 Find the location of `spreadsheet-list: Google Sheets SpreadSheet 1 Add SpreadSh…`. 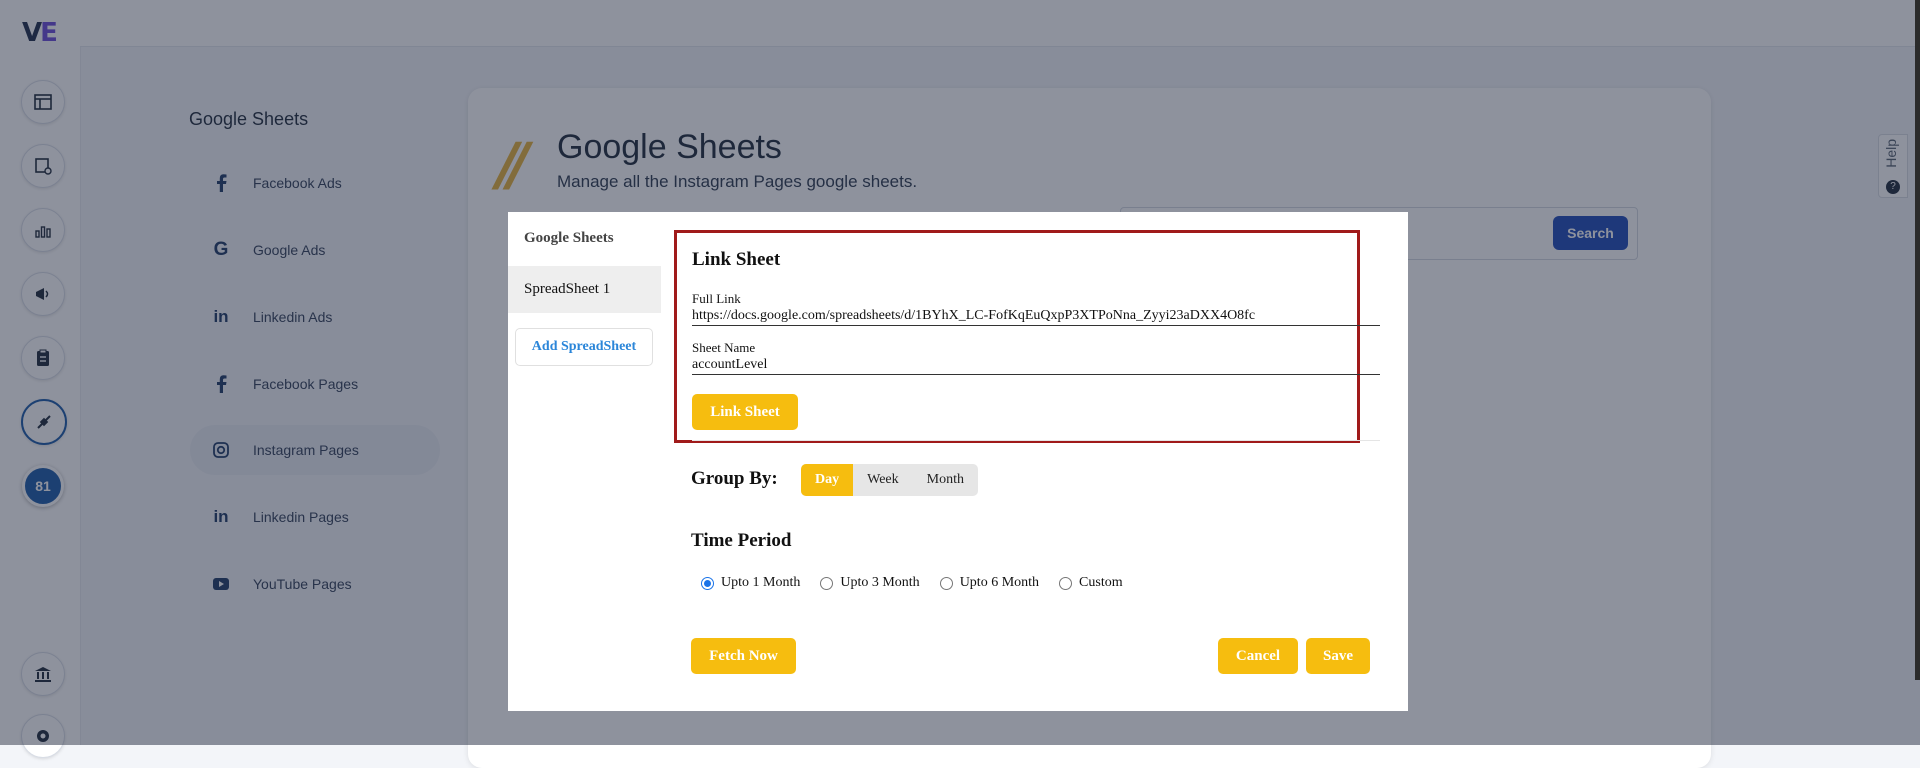

spreadsheet-list: Google Sheets SpreadSheet 1 Add SpreadSh… is located at coordinates (584, 461).